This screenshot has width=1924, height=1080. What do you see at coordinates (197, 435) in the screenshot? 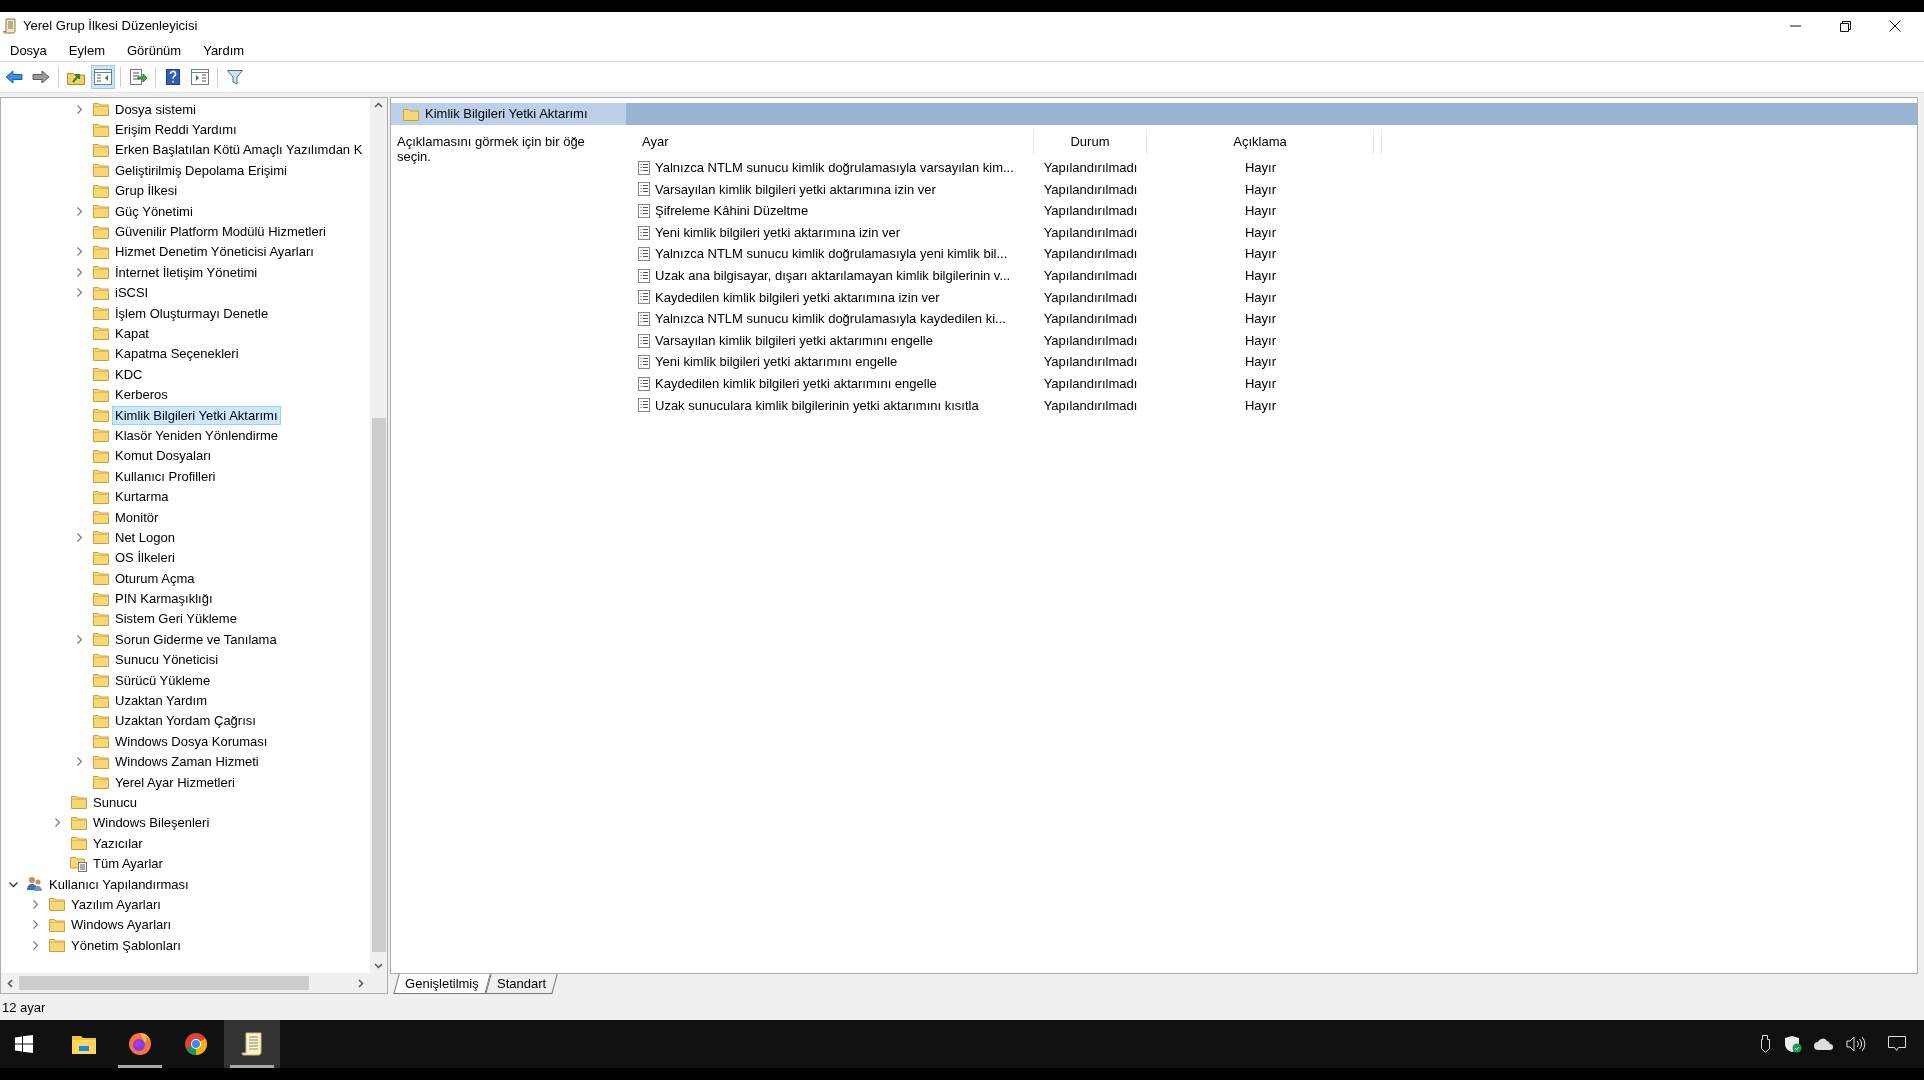
I see `tree-item: Klasör Yeniden Yönlendirme` at bounding box center [197, 435].